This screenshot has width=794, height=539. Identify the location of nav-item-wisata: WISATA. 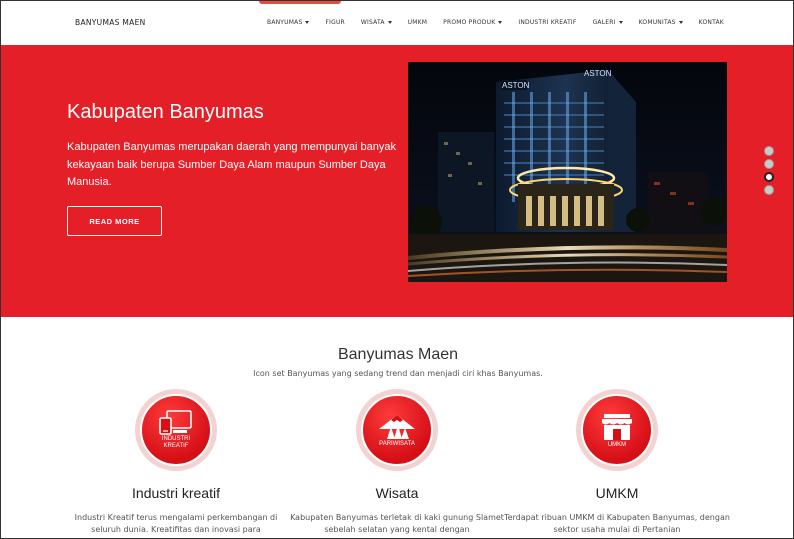
(376, 22).